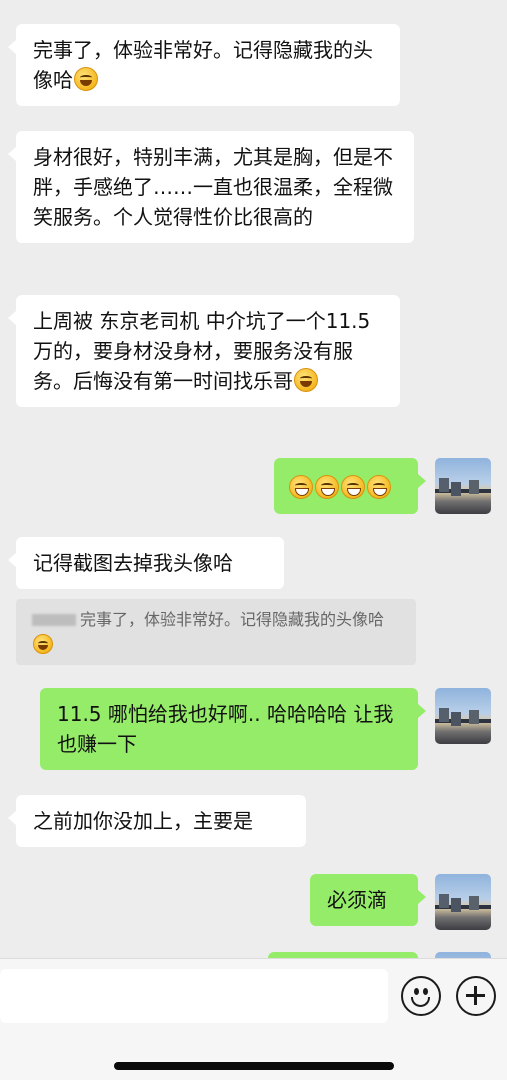 This screenshot has width=507, height=1080. I want to click on incoming-message-bubble: 记得截图去掉我头像哈, so click(146, 563).